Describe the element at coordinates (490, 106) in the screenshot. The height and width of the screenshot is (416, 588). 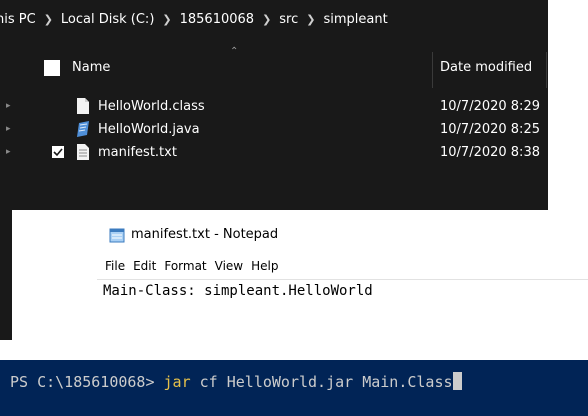
I see `file-date-modified: 10/7/2020 8:29` at that location.